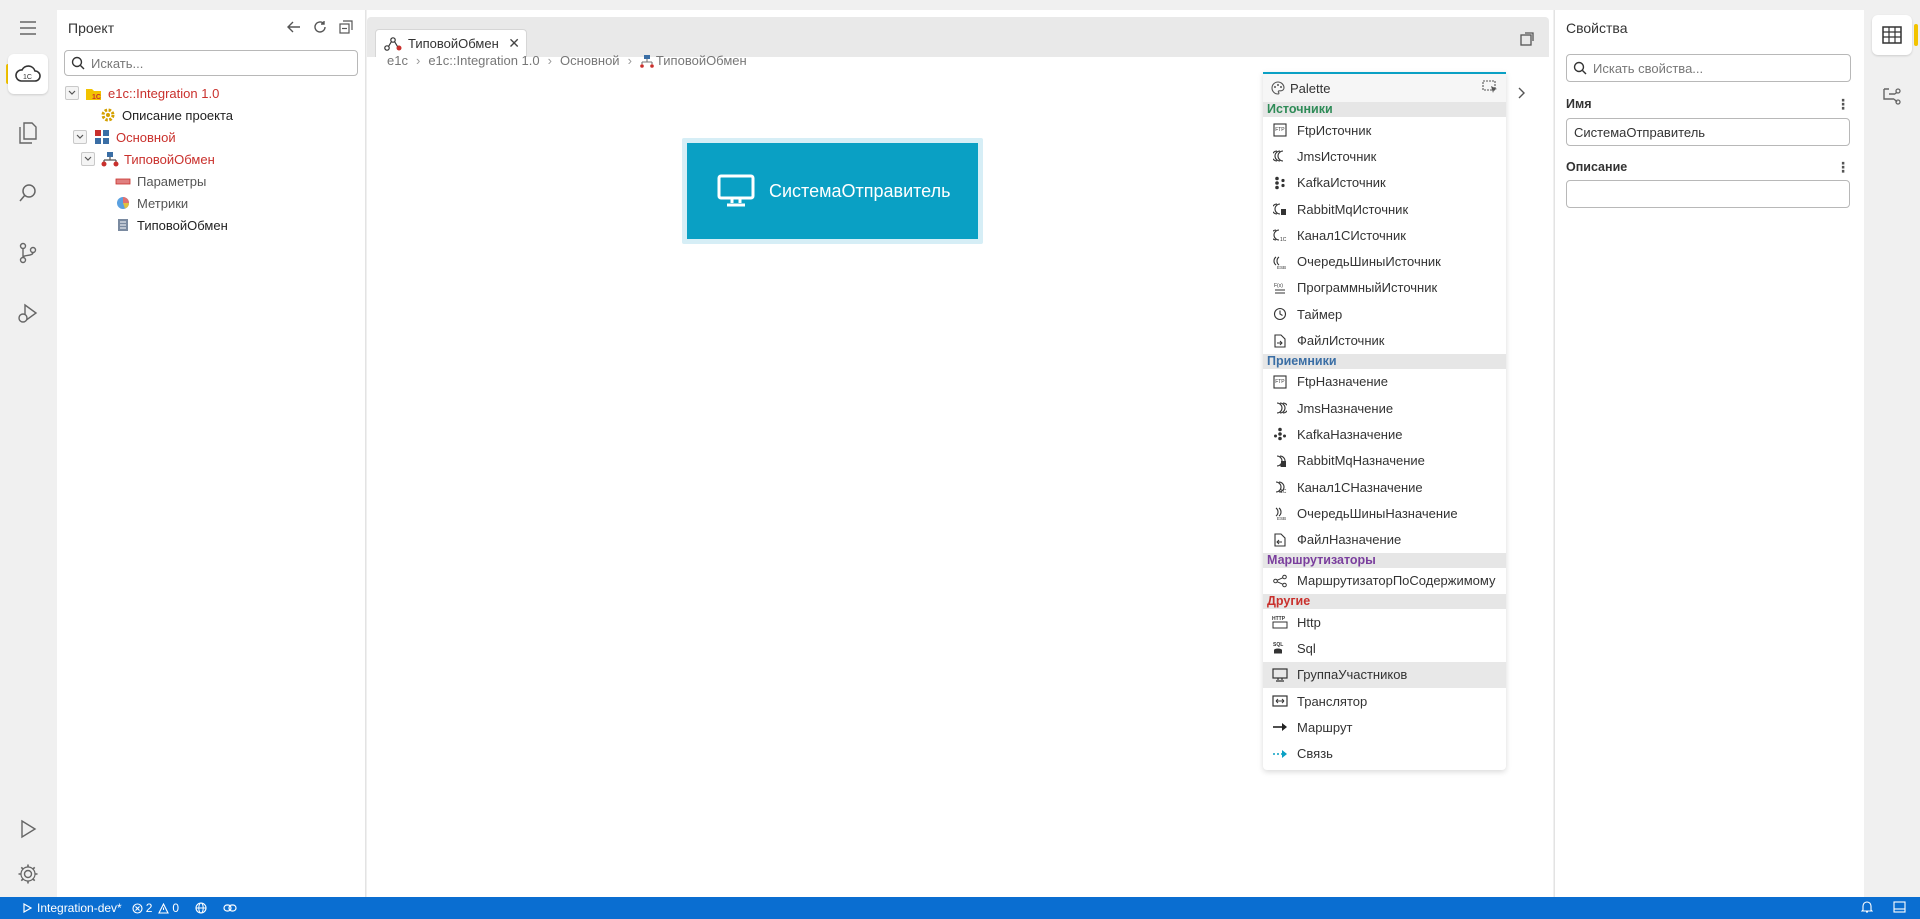 The image size is (1920, 919). I want to click on name-value: СистемаОтправитель, so click(1640, 132).